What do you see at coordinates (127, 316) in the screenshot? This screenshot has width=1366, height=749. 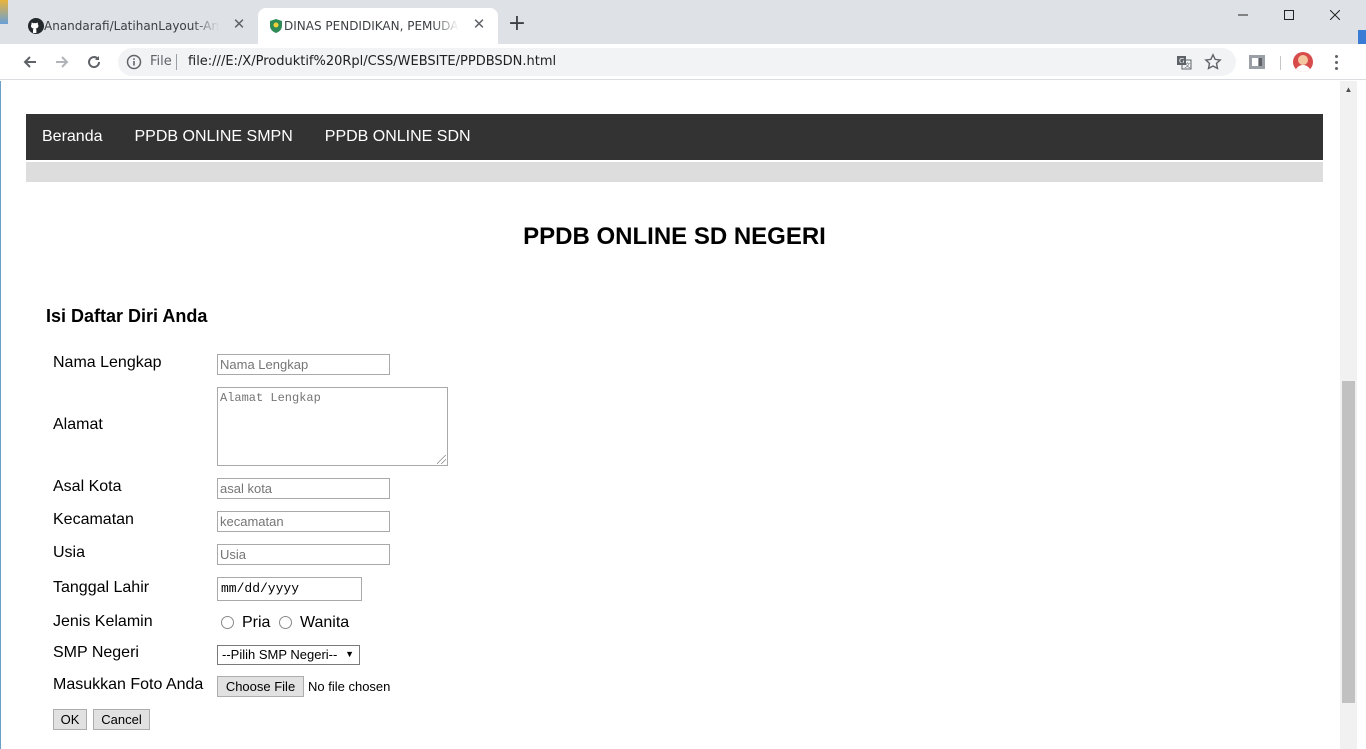 I see `section-title: Isi Daftar Diri Anda` at bounding box center [127, 316].